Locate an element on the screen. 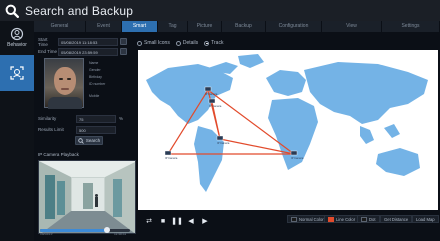 This screenshot has height=241, width=440. stop-icon: ■ is located at coordinates (163, 221).